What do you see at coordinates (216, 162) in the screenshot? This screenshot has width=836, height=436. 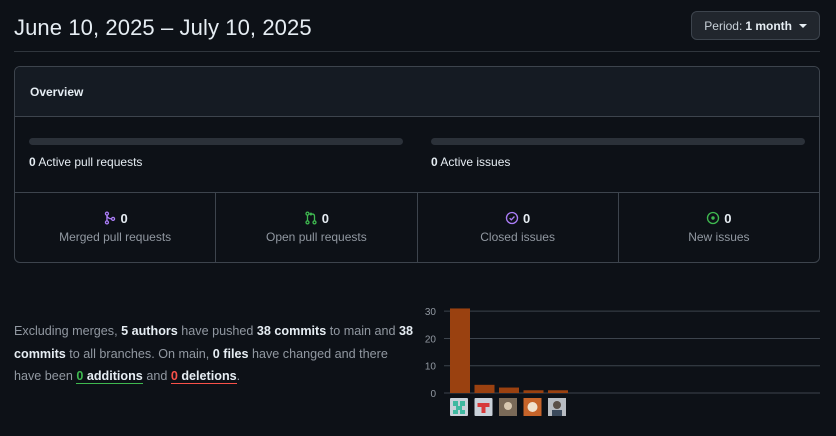 I see `active-pull-requests-text: 0 Active pull requests` at bounding box center [216, 162].